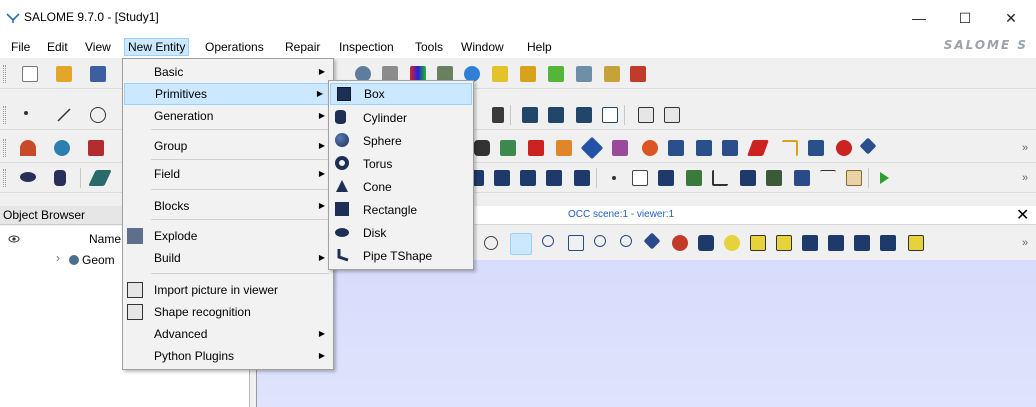  Describe the element at coordinates (401, 118) in the screenshot. I see `menu-item-cylinder: Cylinder` at that location.